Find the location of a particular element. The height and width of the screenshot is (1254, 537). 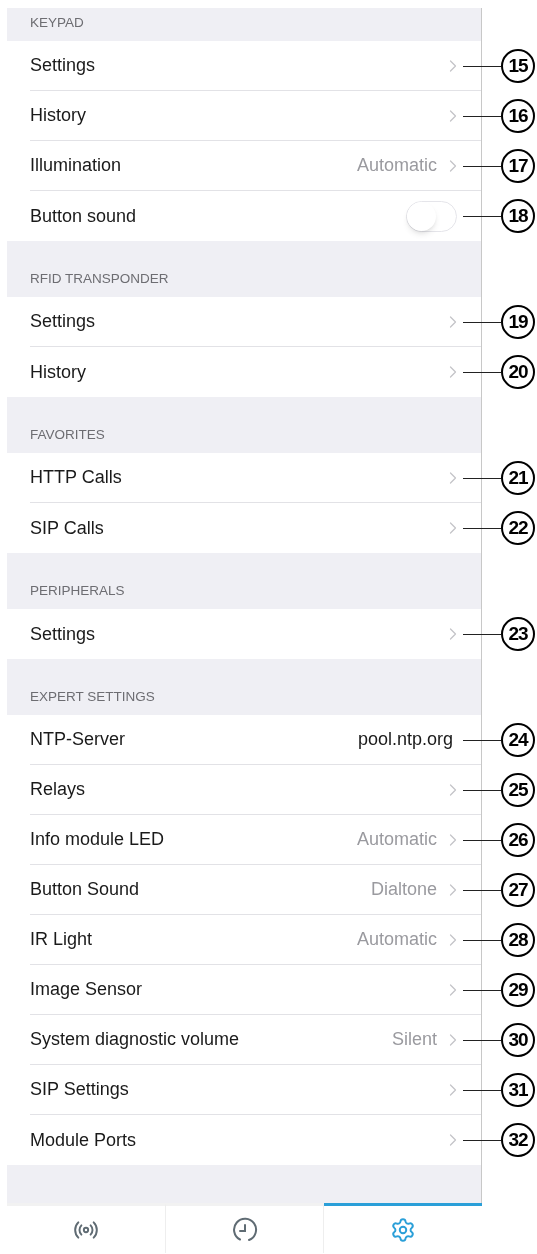

row-label: Image Sensor is located at coordinates (86, 989).